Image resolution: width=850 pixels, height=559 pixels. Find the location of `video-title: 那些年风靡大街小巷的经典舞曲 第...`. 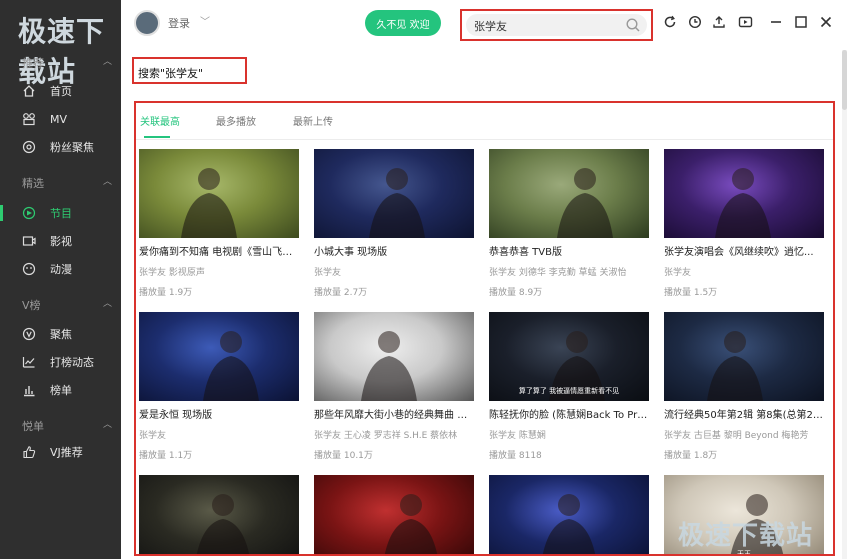

video-title: 那些年风靡大街小巷的经典舞曲 第... is located at coordinates (394, 413).